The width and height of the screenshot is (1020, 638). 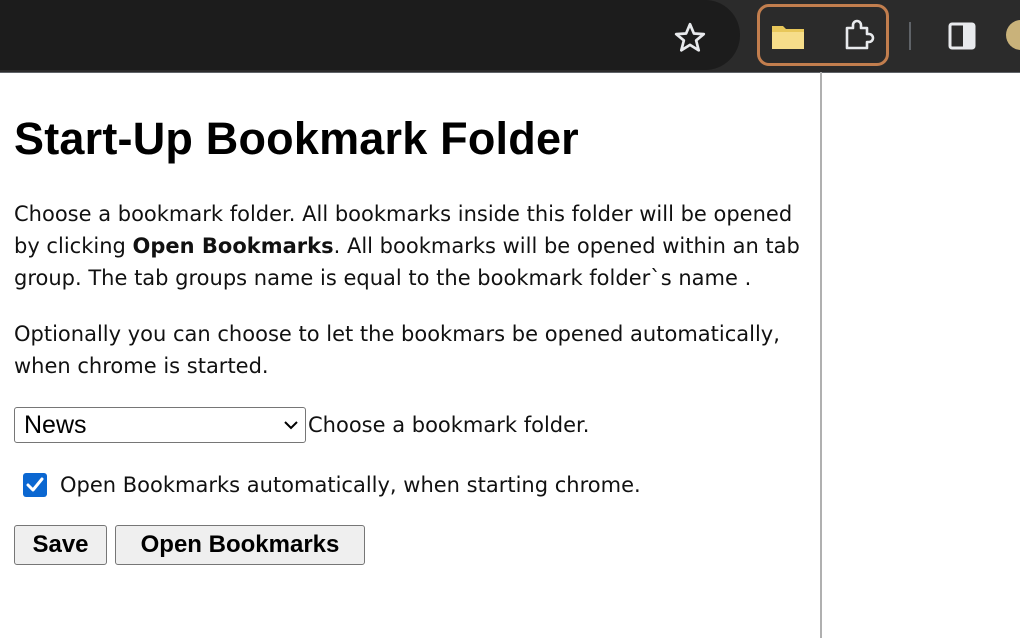 I want to click on auto-open-checkbox, so click(x=35, y=485).